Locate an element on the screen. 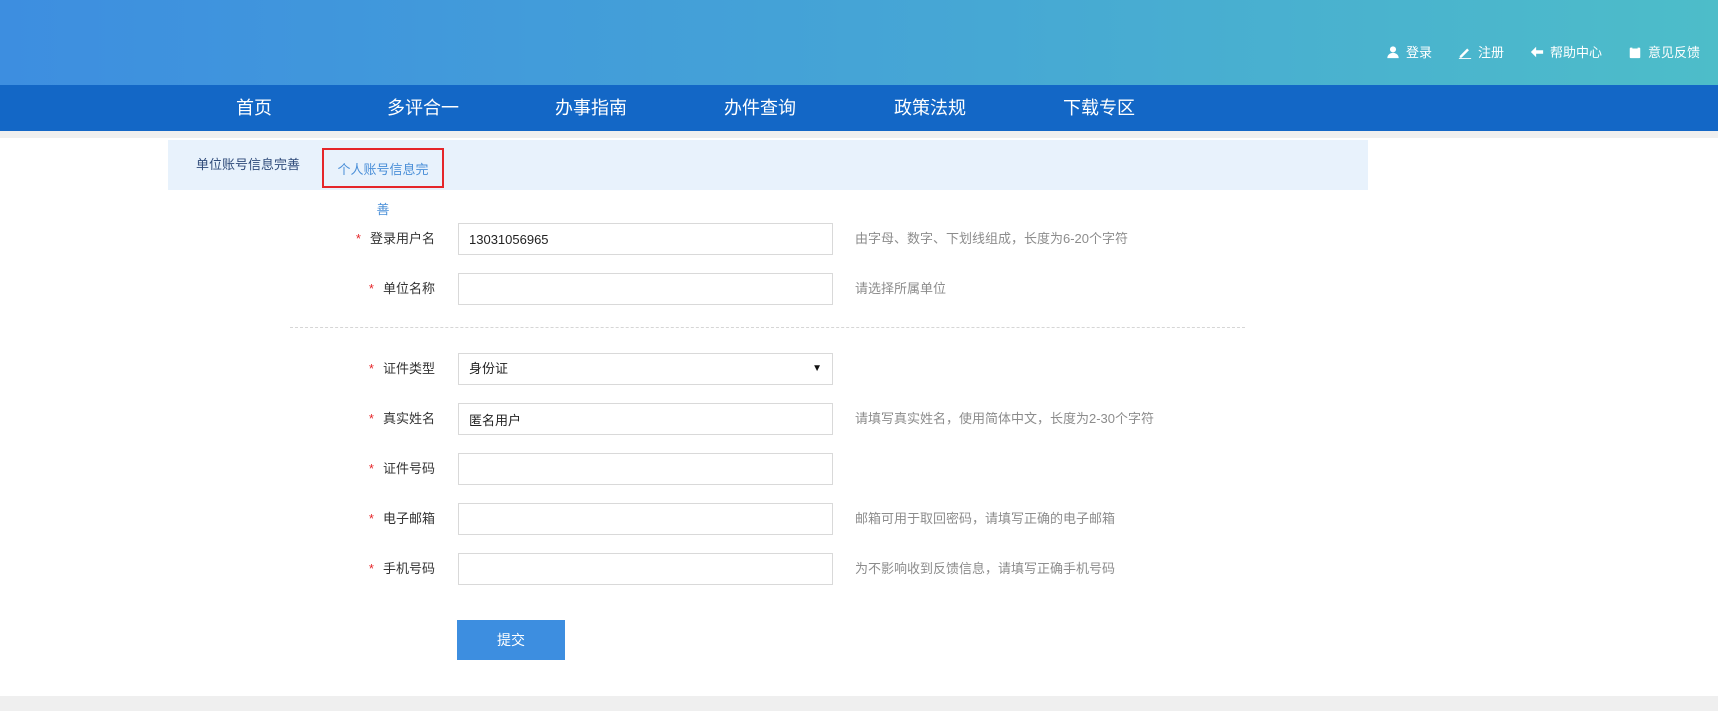 The height and width of the screenshot is (711, 1718). user-icon is located at coordinates (1393, 51).